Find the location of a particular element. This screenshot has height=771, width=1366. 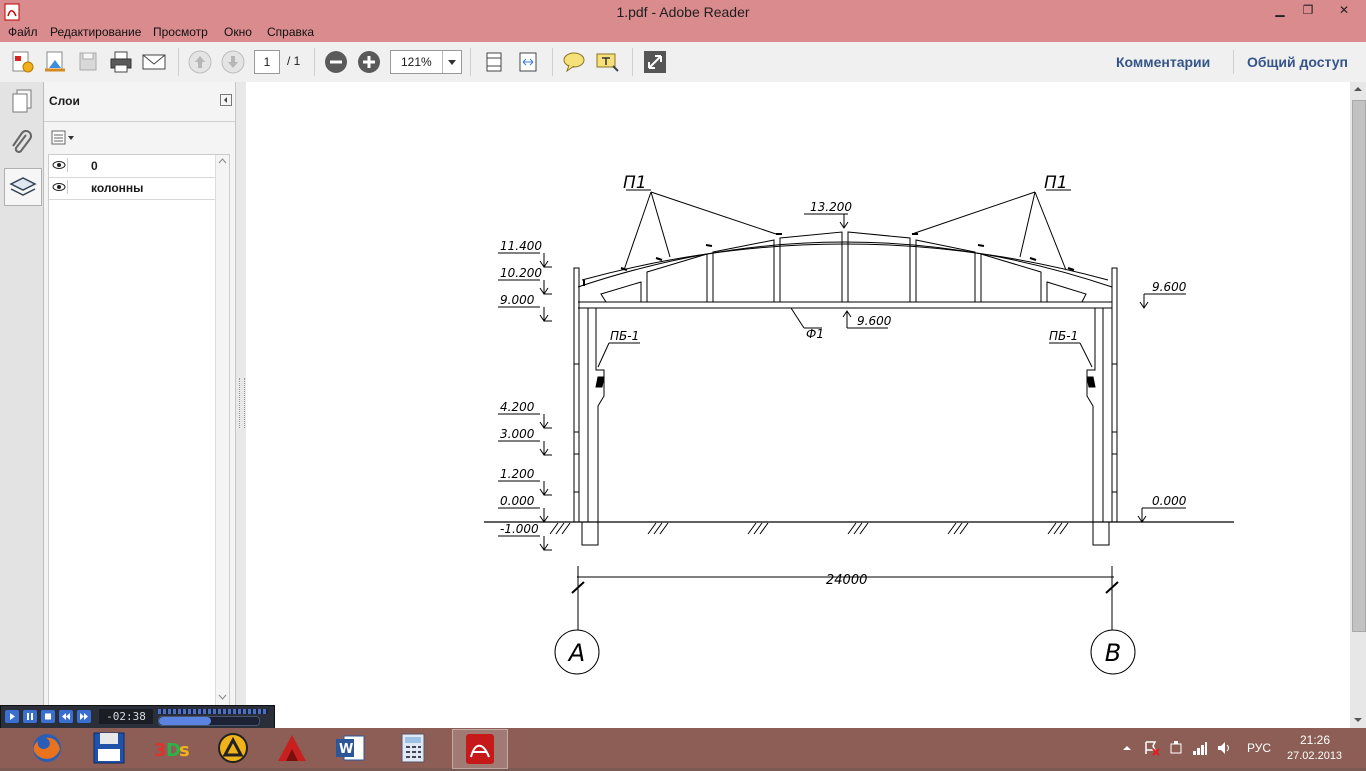

collapse-panel-icon is located at coordinates (226, 100).